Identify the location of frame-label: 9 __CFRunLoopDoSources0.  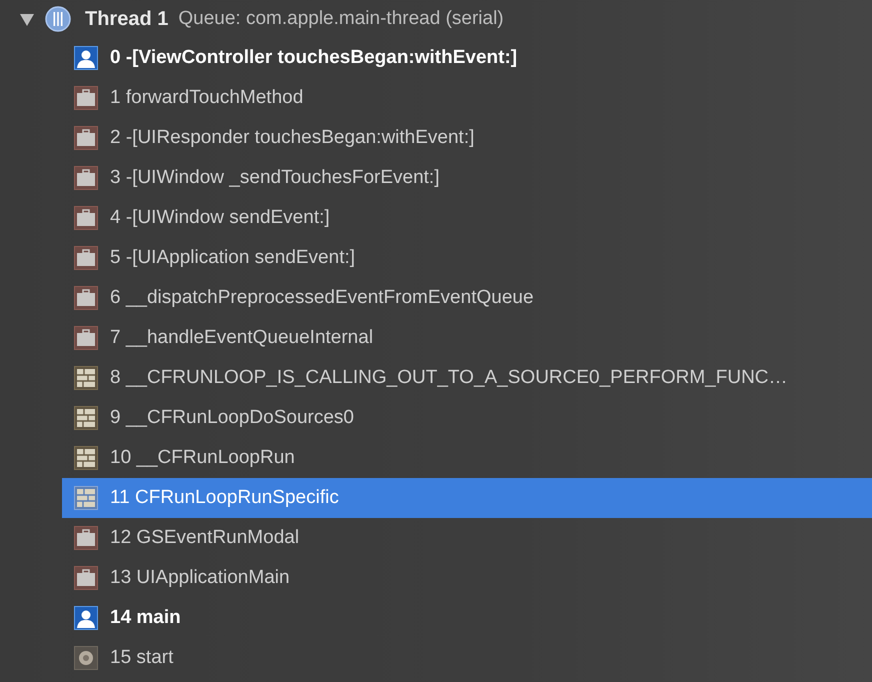
(232, 418).